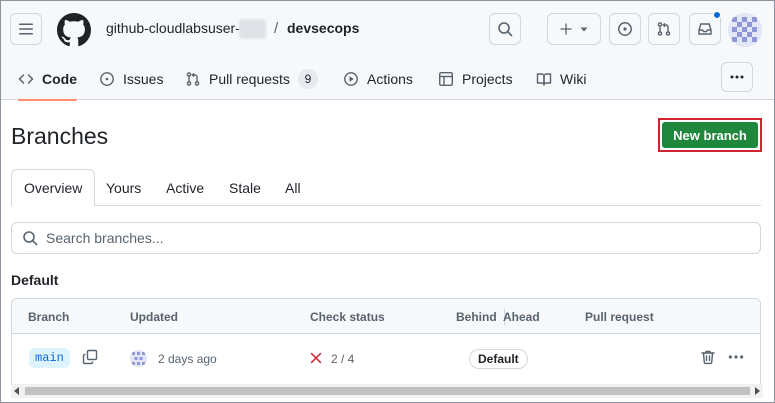 The height and width of the screenshot is (403, 775). Describe the element at coordinates (708, 357) in the screenshot. I see `trash-icon` at that location.